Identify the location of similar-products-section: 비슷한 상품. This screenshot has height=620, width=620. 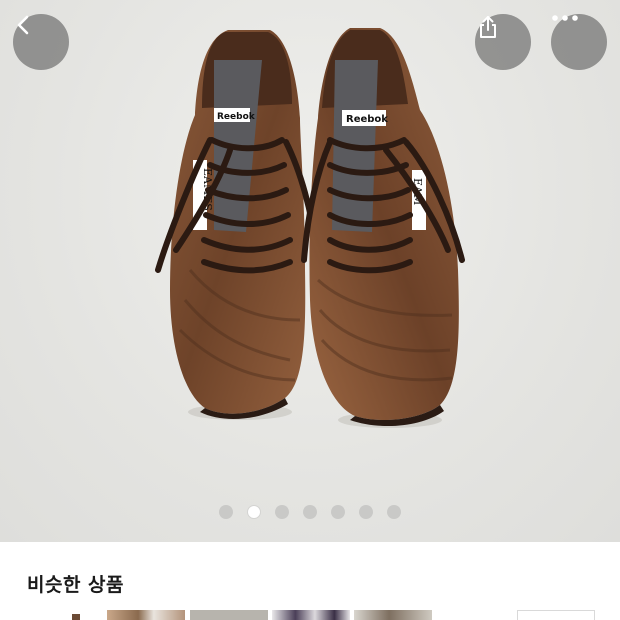
(310, 581).